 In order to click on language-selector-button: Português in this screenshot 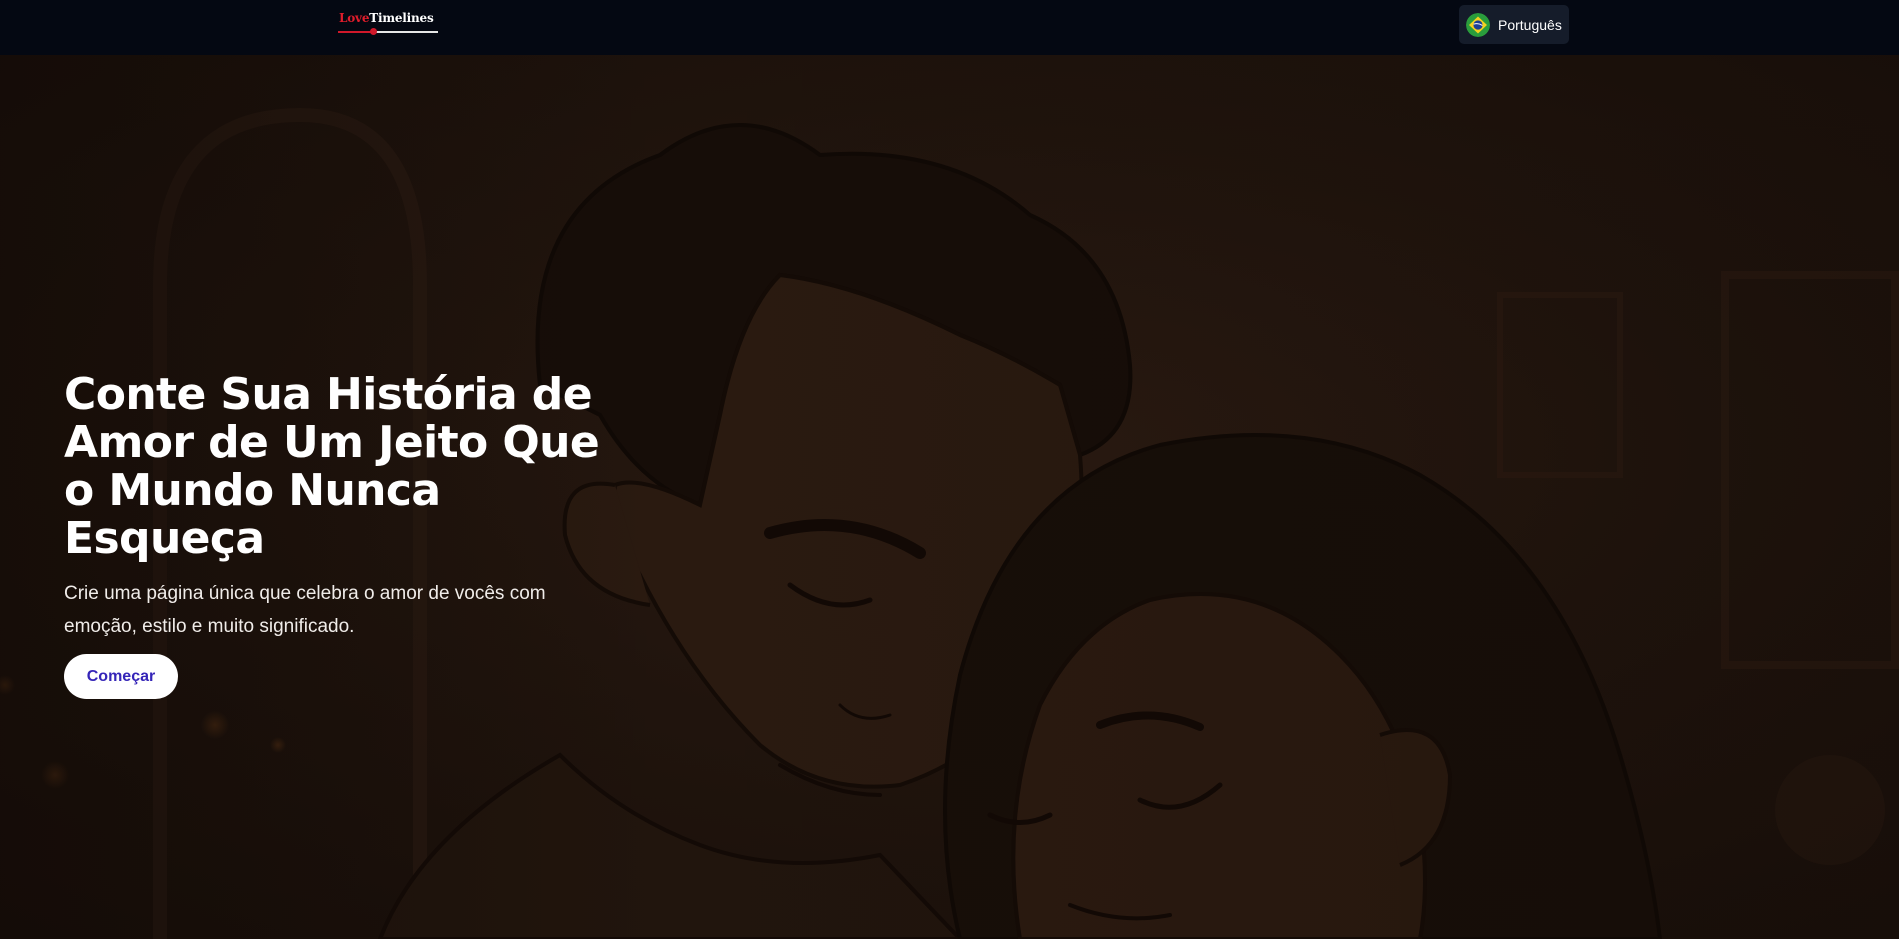, I will do `click(1514, 24)`.